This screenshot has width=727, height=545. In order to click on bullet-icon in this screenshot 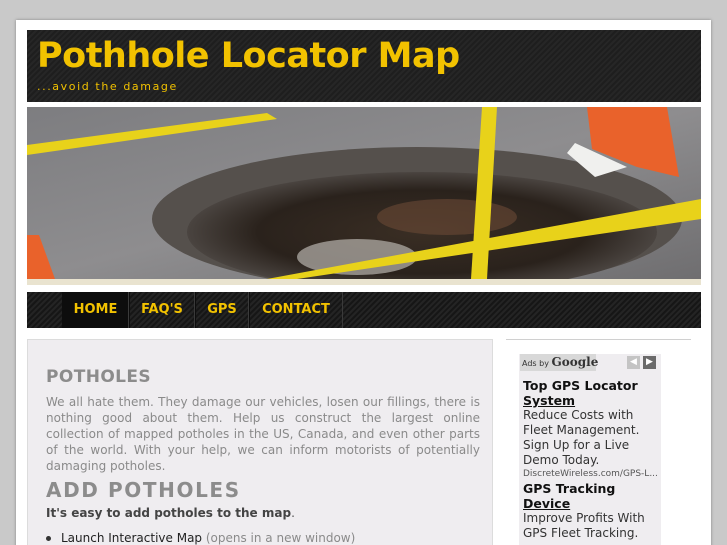, I will do `click(48, 538)`.